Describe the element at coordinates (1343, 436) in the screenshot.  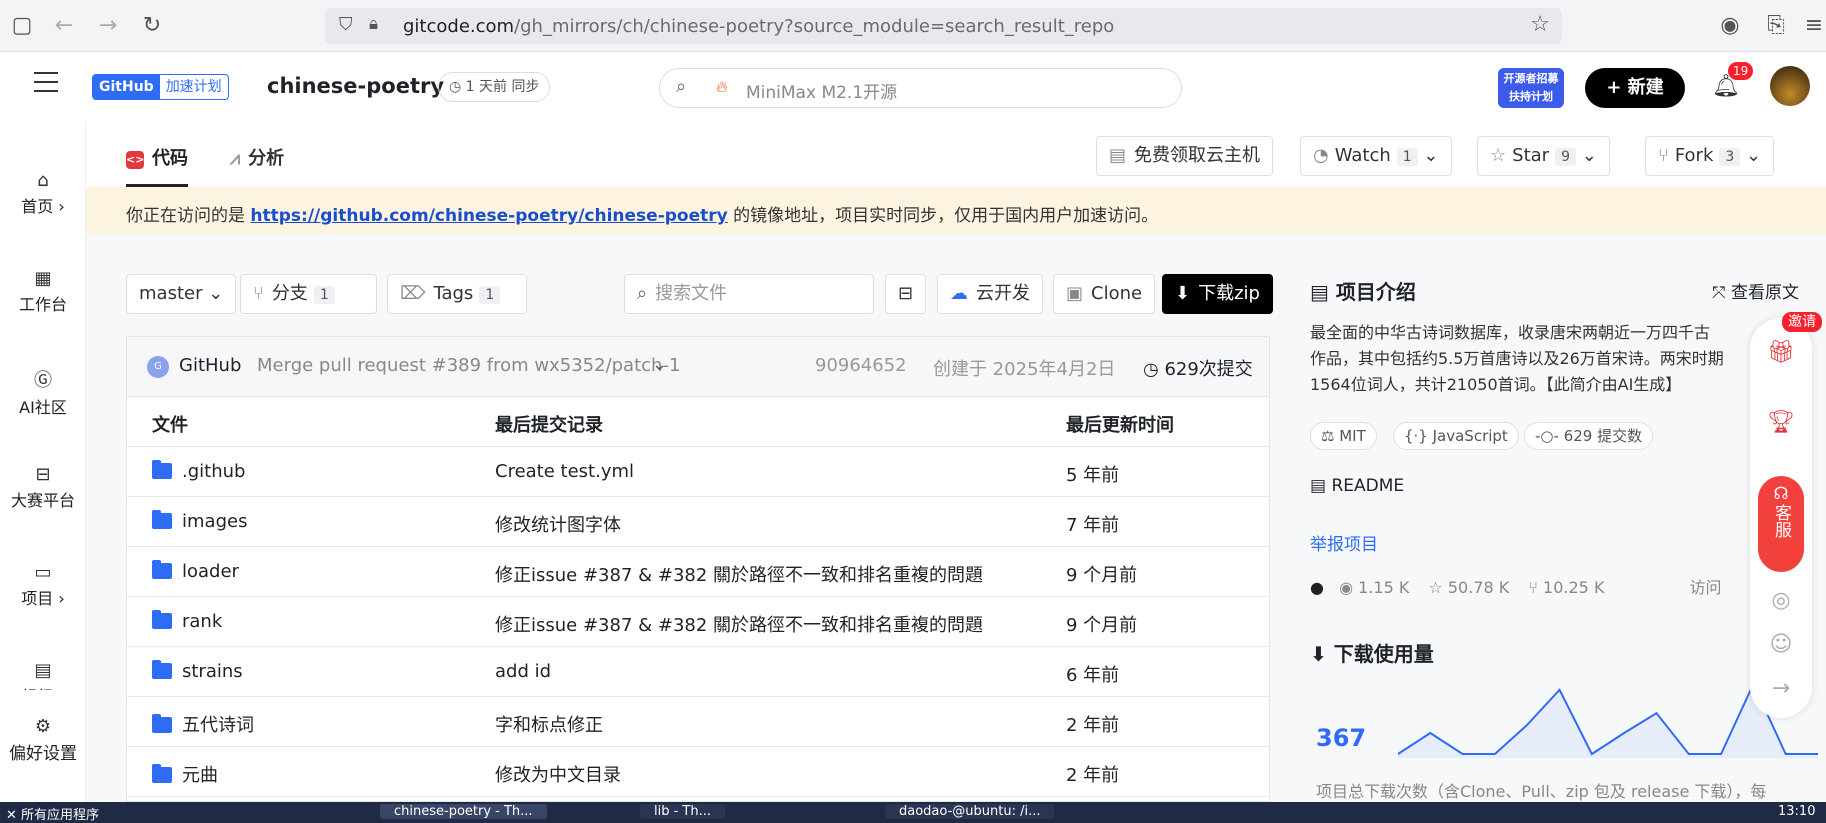
I see `license-badge: ⚖ MIT` at that location.